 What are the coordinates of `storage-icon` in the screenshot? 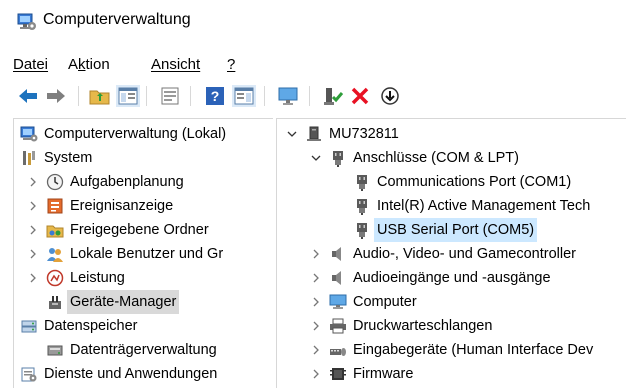 It's located at (29, 326).